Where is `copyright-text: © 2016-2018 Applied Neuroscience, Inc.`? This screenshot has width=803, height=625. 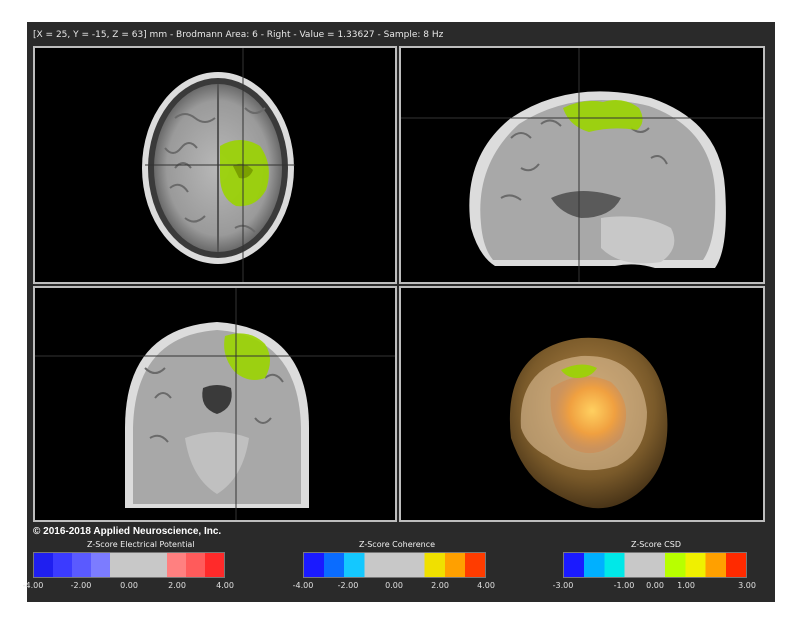 copyright-text: © 2016-2018 Applied Neuroscience, Inc. is located at coordinates (127, 531).